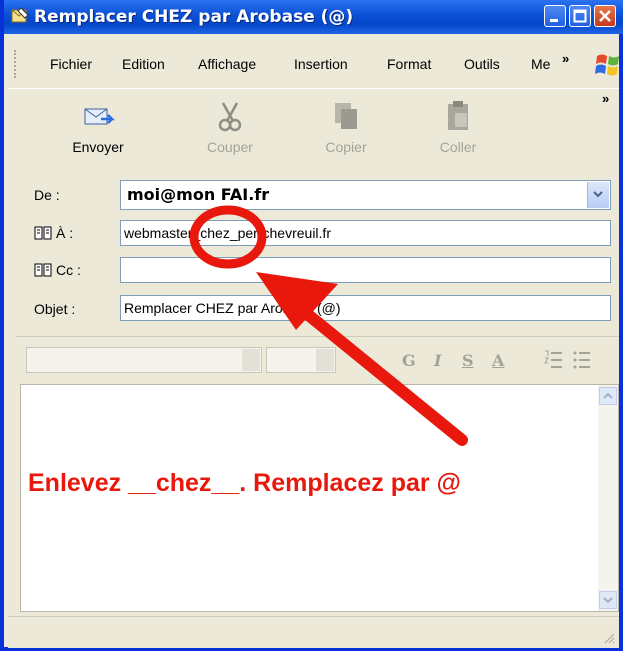  What do you see at coordinates (365, 233) in the screenshot?
I see `to-field: webmaster_chez_per-chevreuil.fr` at bounding box center [365, 233].